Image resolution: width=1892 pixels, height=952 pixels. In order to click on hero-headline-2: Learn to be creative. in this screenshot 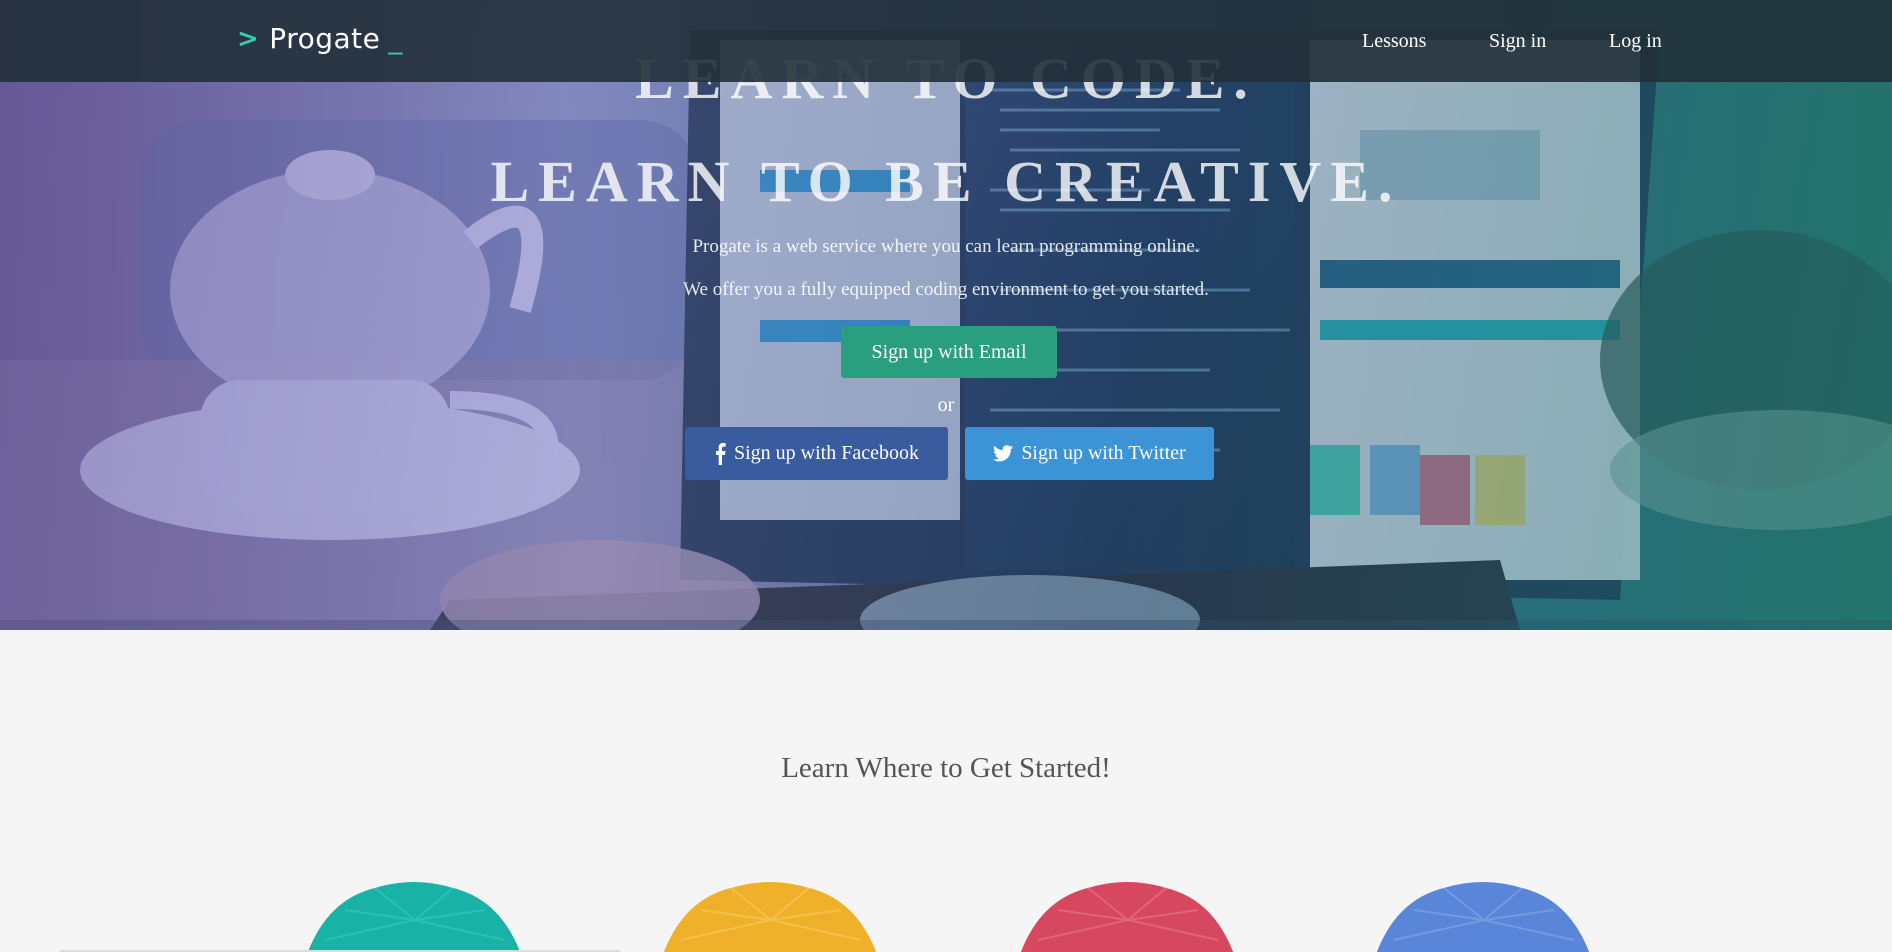, I will do `click(946, 181)`.